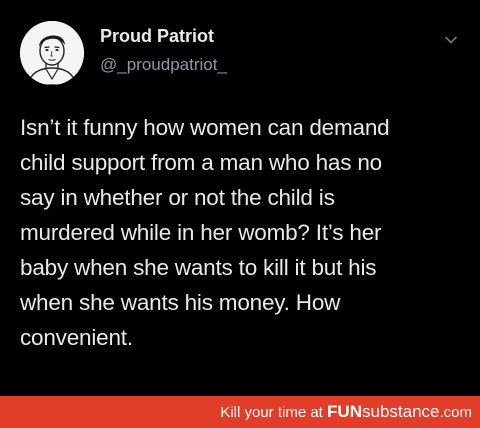 The width and height of the screenshot is (480, 428). I want to click on avatar-portrait, so click(52, 53).